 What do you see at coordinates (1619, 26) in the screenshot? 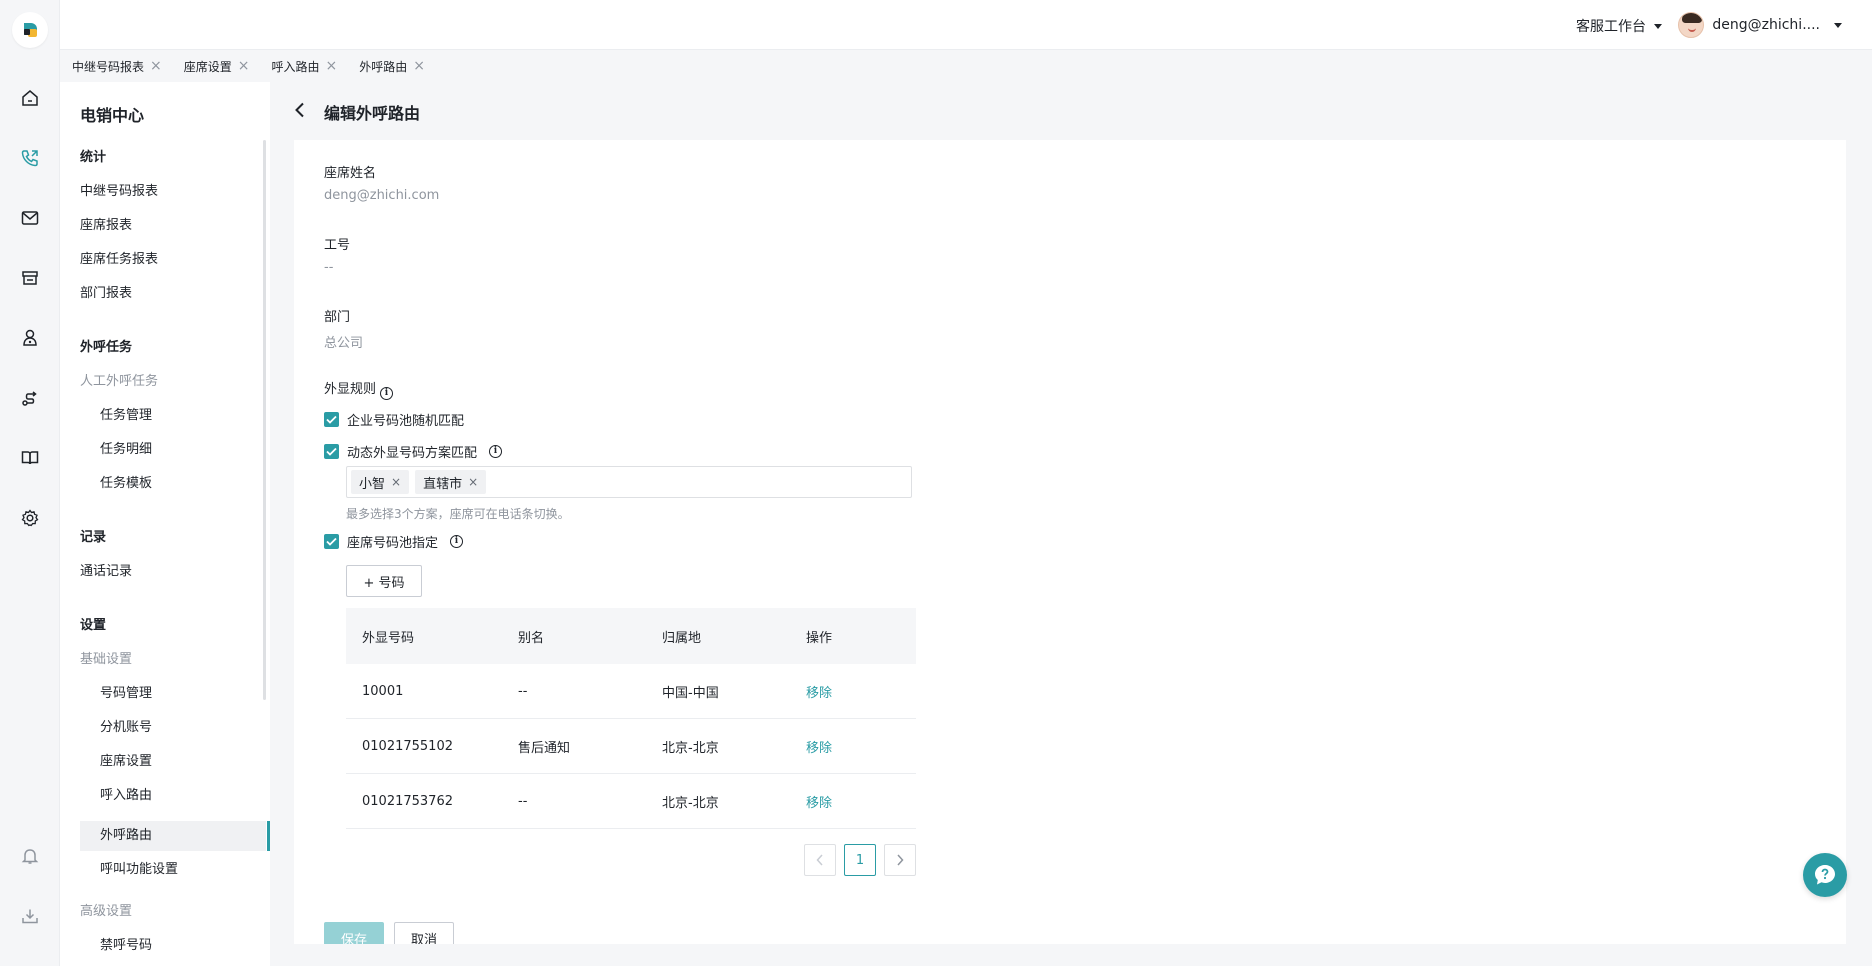
I see `workspace-switcher: 客服工作台` at bounding box center [1619, 26].